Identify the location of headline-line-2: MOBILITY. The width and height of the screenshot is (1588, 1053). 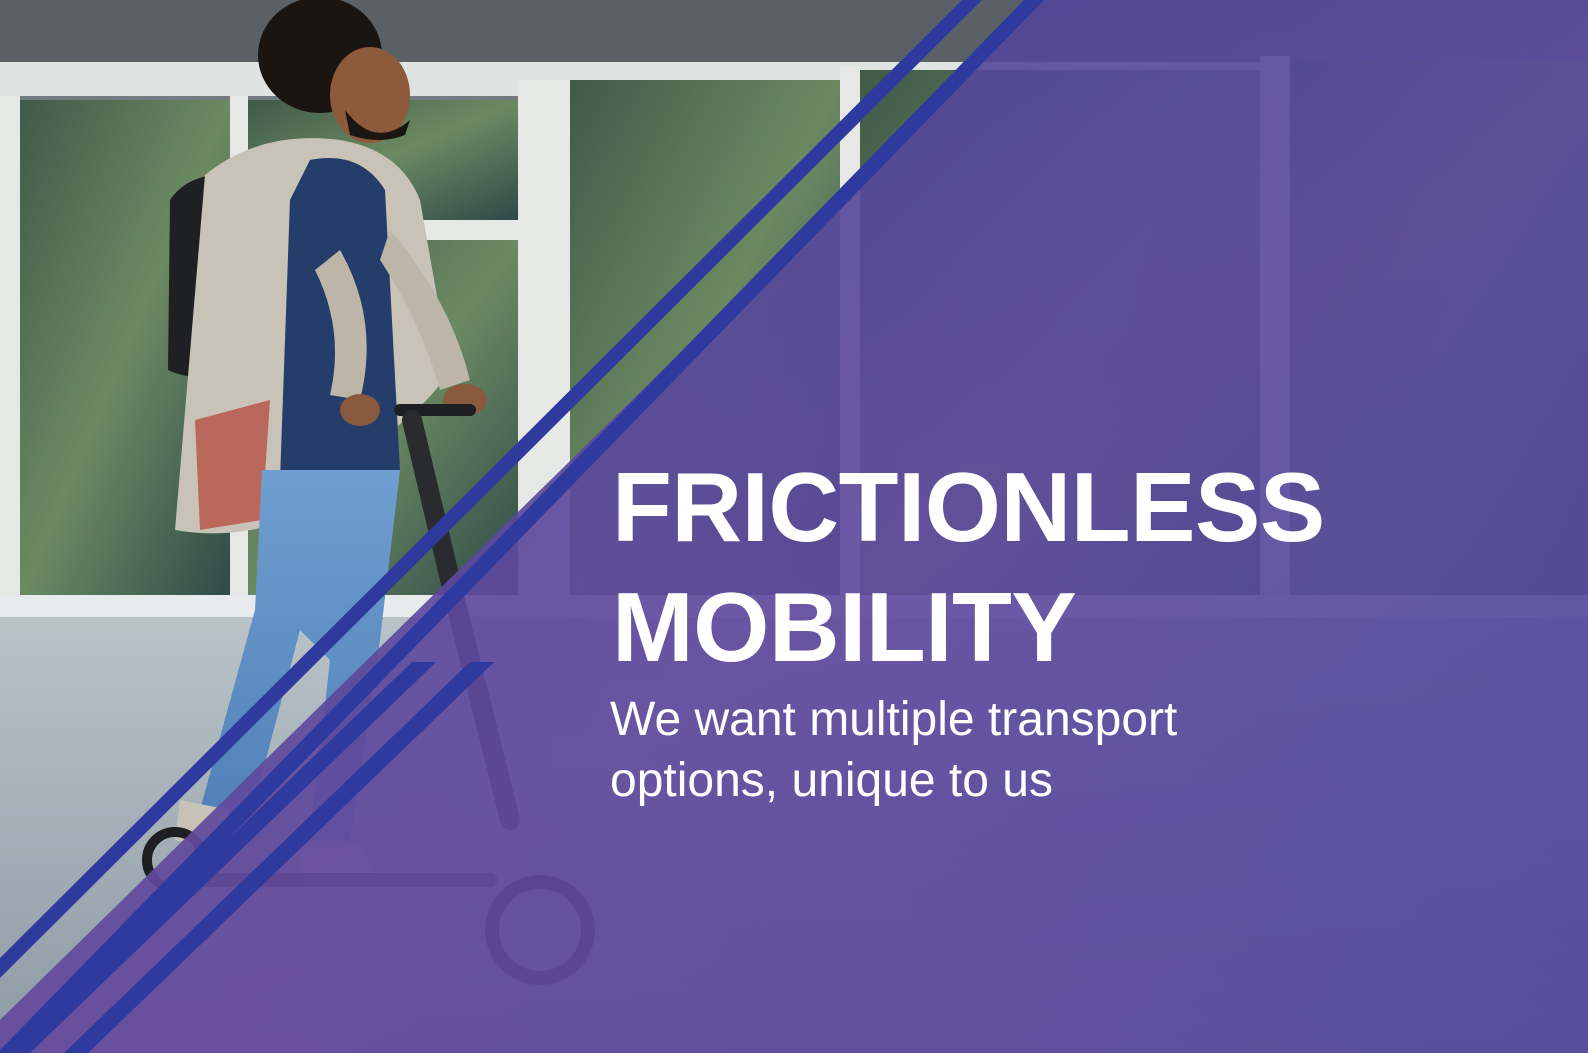
(844, 626).